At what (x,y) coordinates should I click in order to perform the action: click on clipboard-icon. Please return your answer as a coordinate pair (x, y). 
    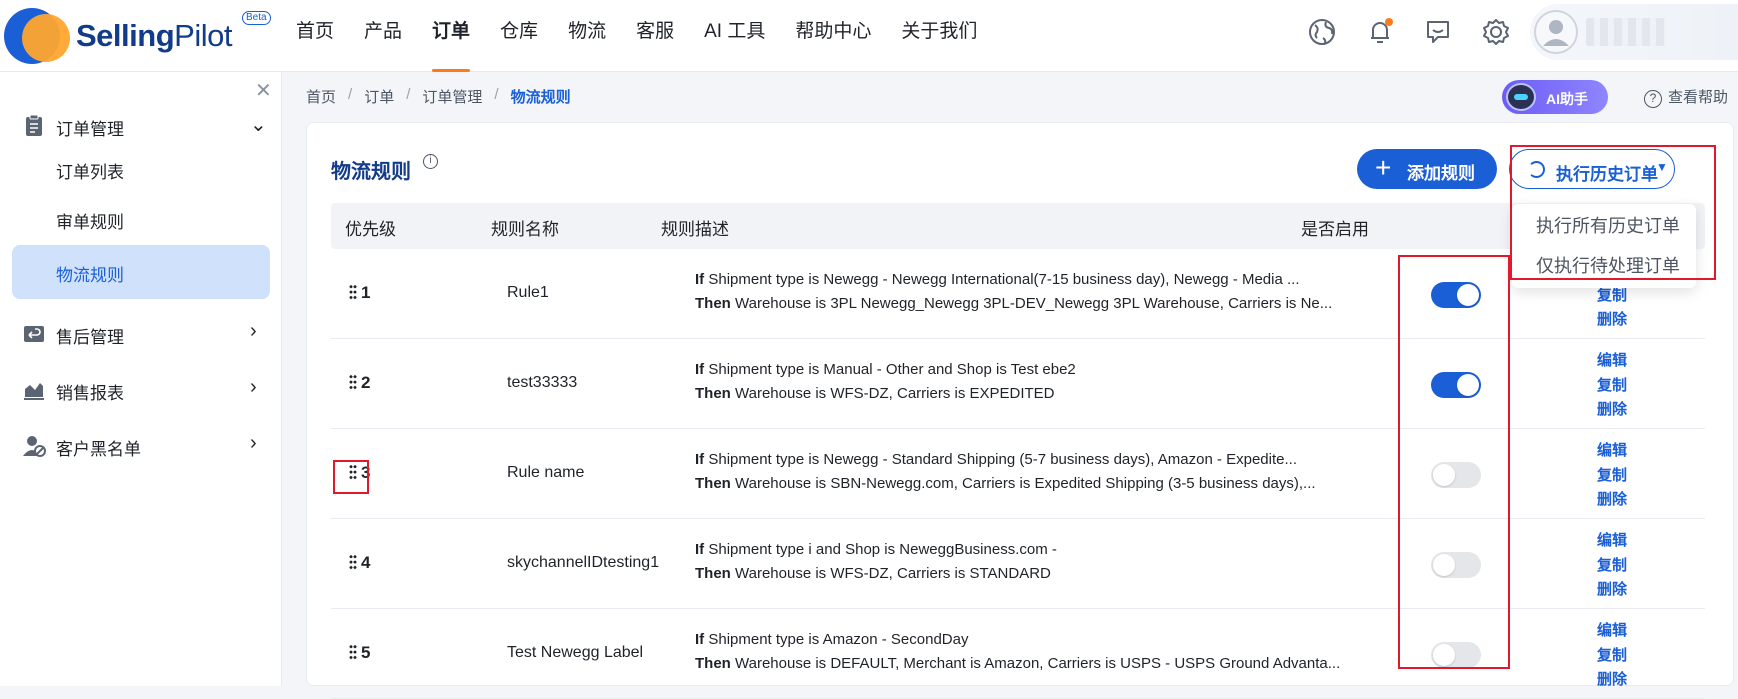
    Looking at the image, I should click on (34, 125).